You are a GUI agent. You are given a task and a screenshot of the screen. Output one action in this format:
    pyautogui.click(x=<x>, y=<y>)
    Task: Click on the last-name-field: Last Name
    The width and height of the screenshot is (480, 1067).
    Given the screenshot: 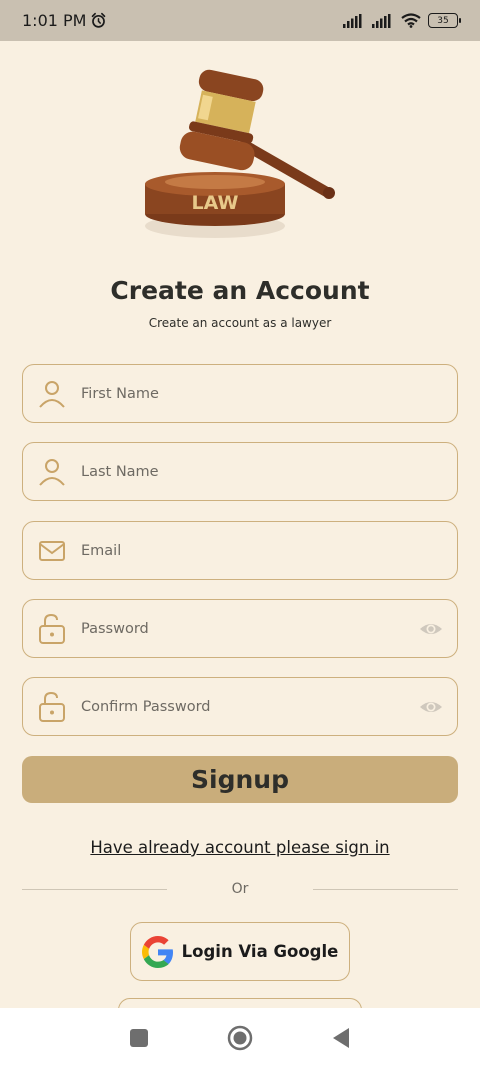 What is the action you would take?
    pyautogui.click(x=240, y=471)
    